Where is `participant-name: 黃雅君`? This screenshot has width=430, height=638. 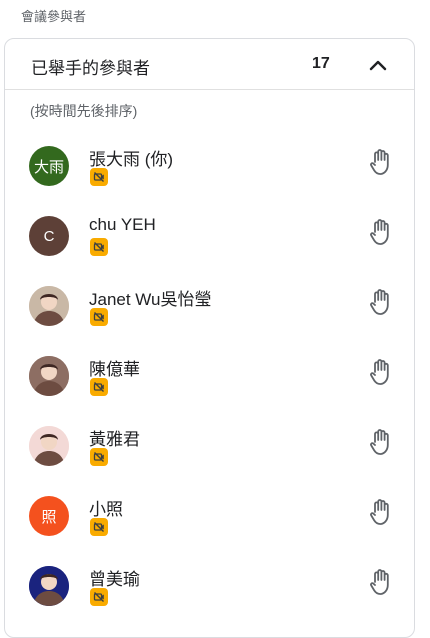 participant-name: 黃雅君 is located at coordinates (114, 439).